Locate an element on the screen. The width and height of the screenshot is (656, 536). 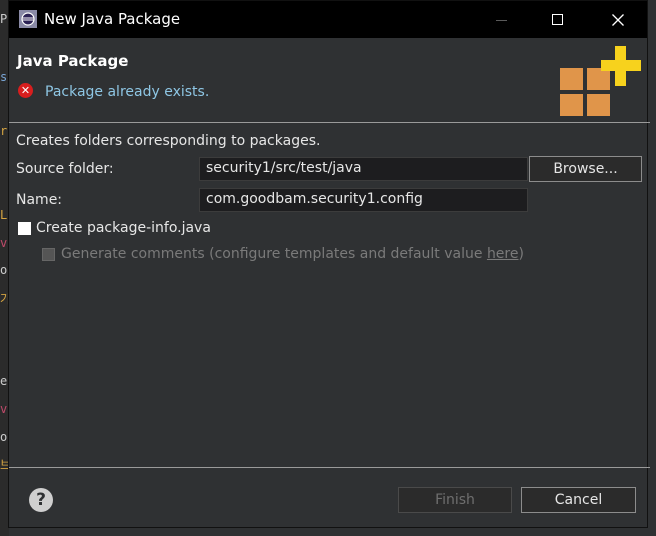
minimize-icon is located at coordinates (501, 20).